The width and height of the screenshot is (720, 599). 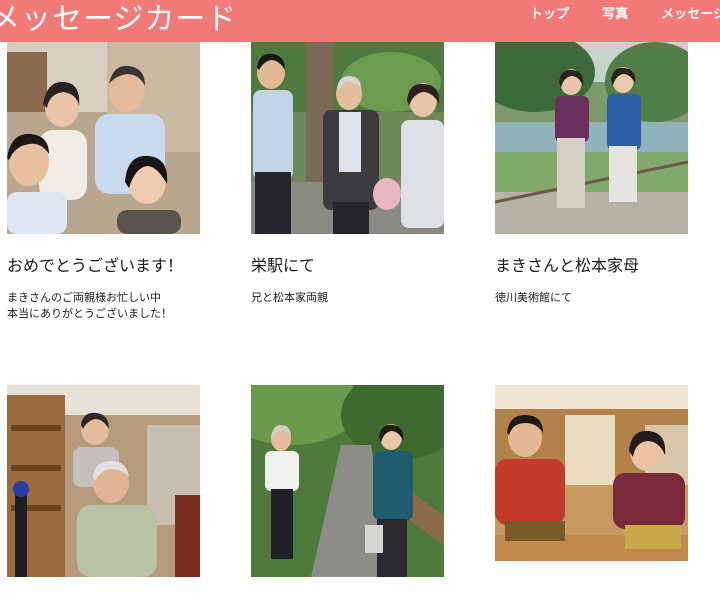 I want to click on site-title: メッセージカード, so click(x=118, y=20).